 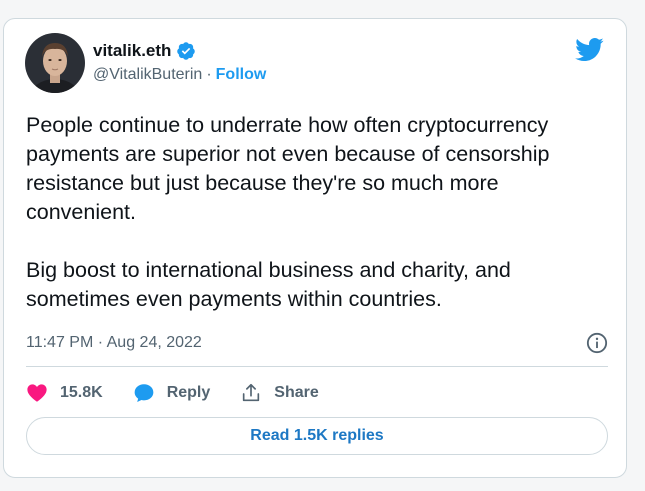 What do you see at coordinates (317, 343) in the screenshot?
I see `timestamp-row: 11:47 PM · Aug 24, 2022` at bounding box center [317, 343].